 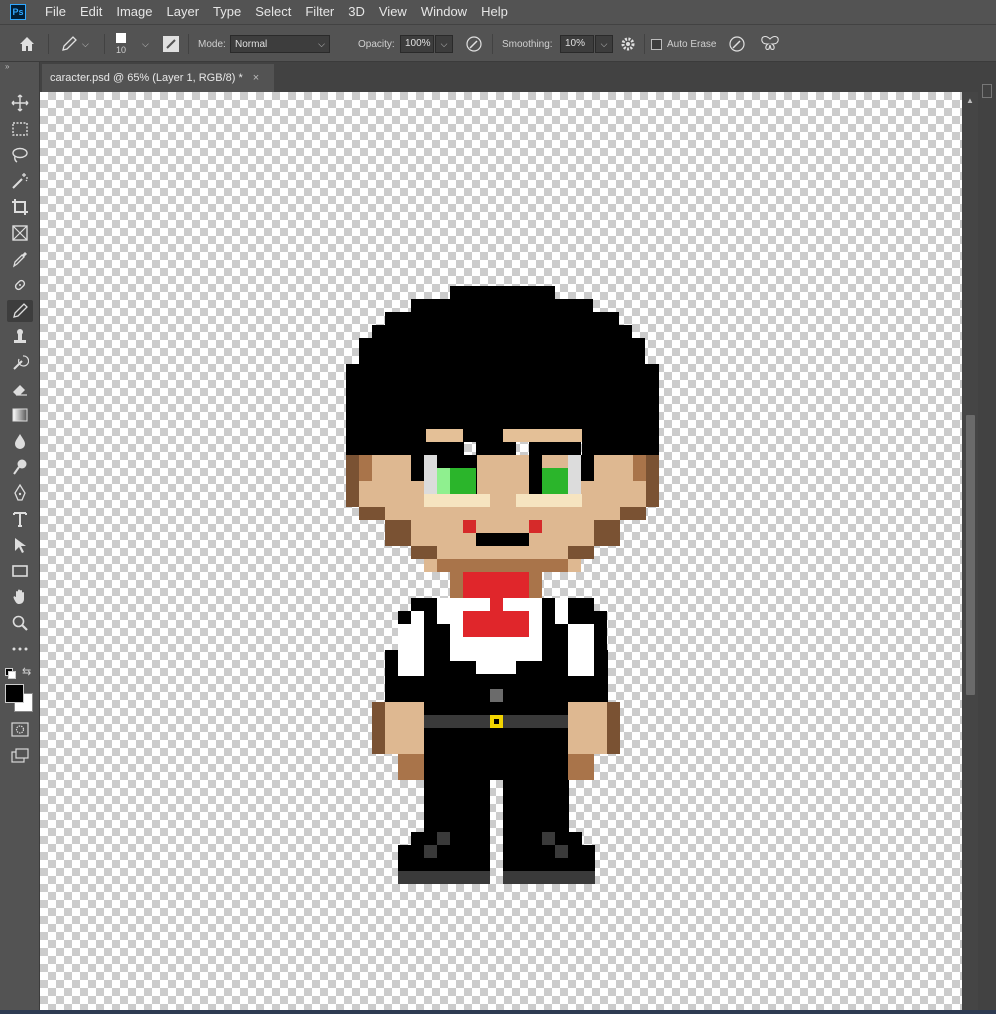 I want to click on menu-image: Image, so click(x=134, y=12).